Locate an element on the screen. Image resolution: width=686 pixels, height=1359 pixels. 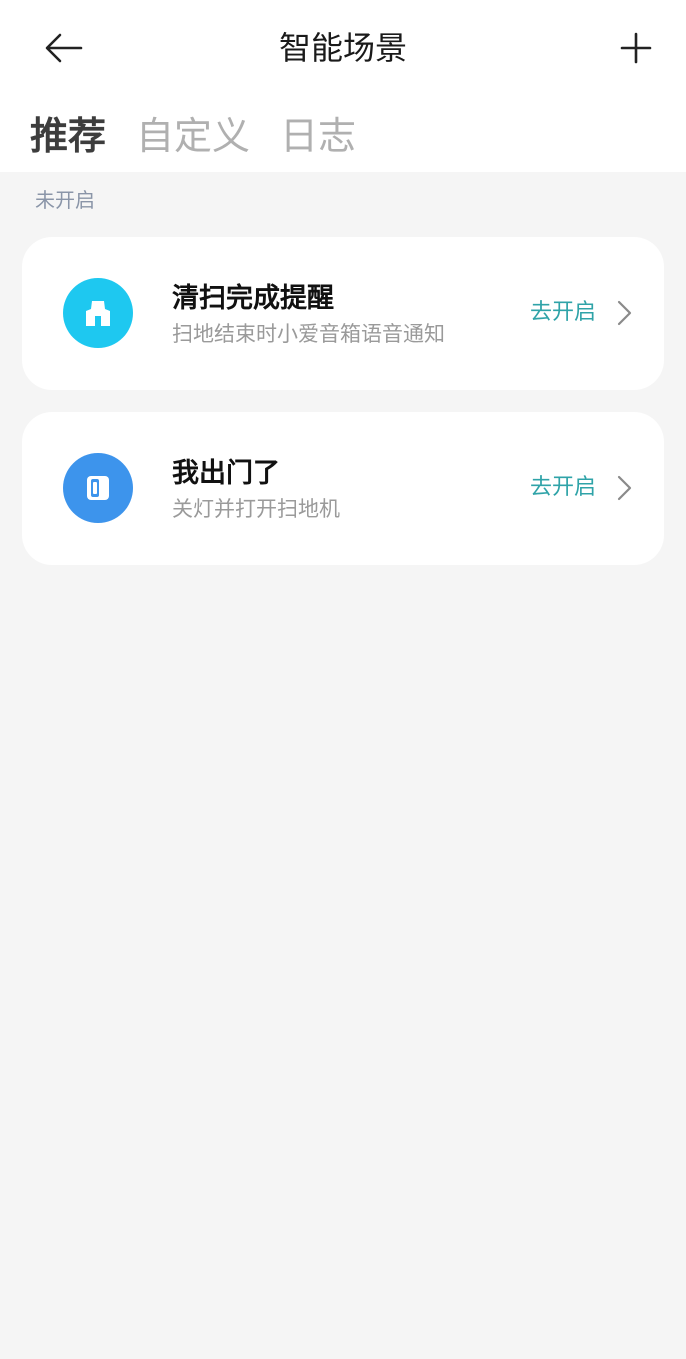
scene-subtitle: 扫地结束时小爱音箱语音通知 is located at coordinates (308, 334).